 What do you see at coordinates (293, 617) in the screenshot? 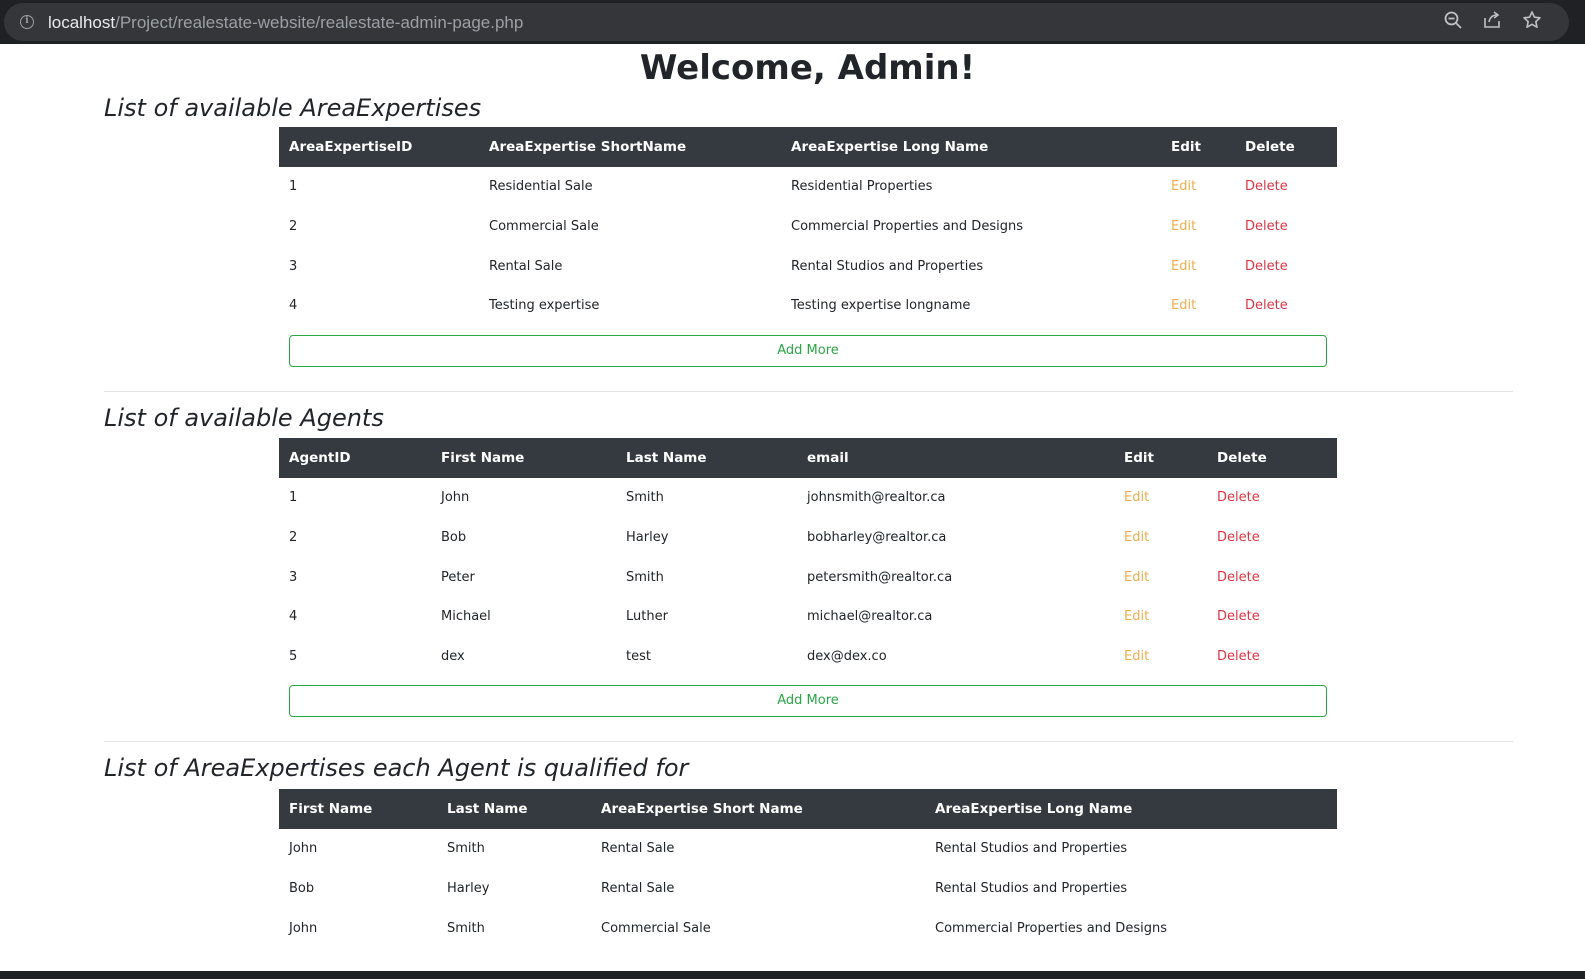
I see `agent-id: 4` at bounding box center [293, 617].